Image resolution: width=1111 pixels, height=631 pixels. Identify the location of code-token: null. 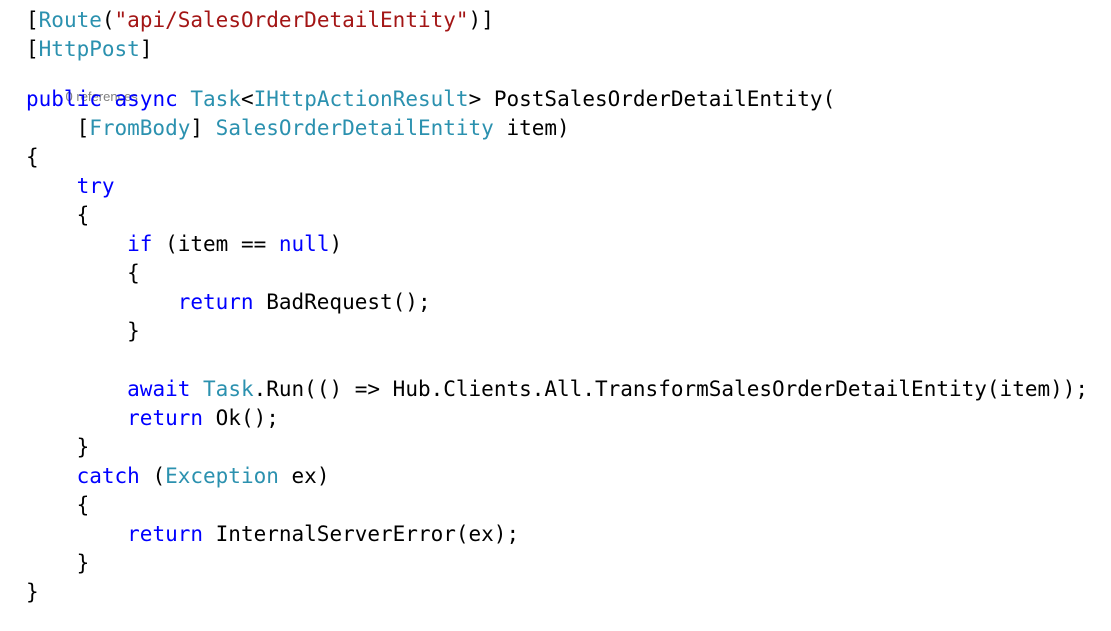
(304, 244).